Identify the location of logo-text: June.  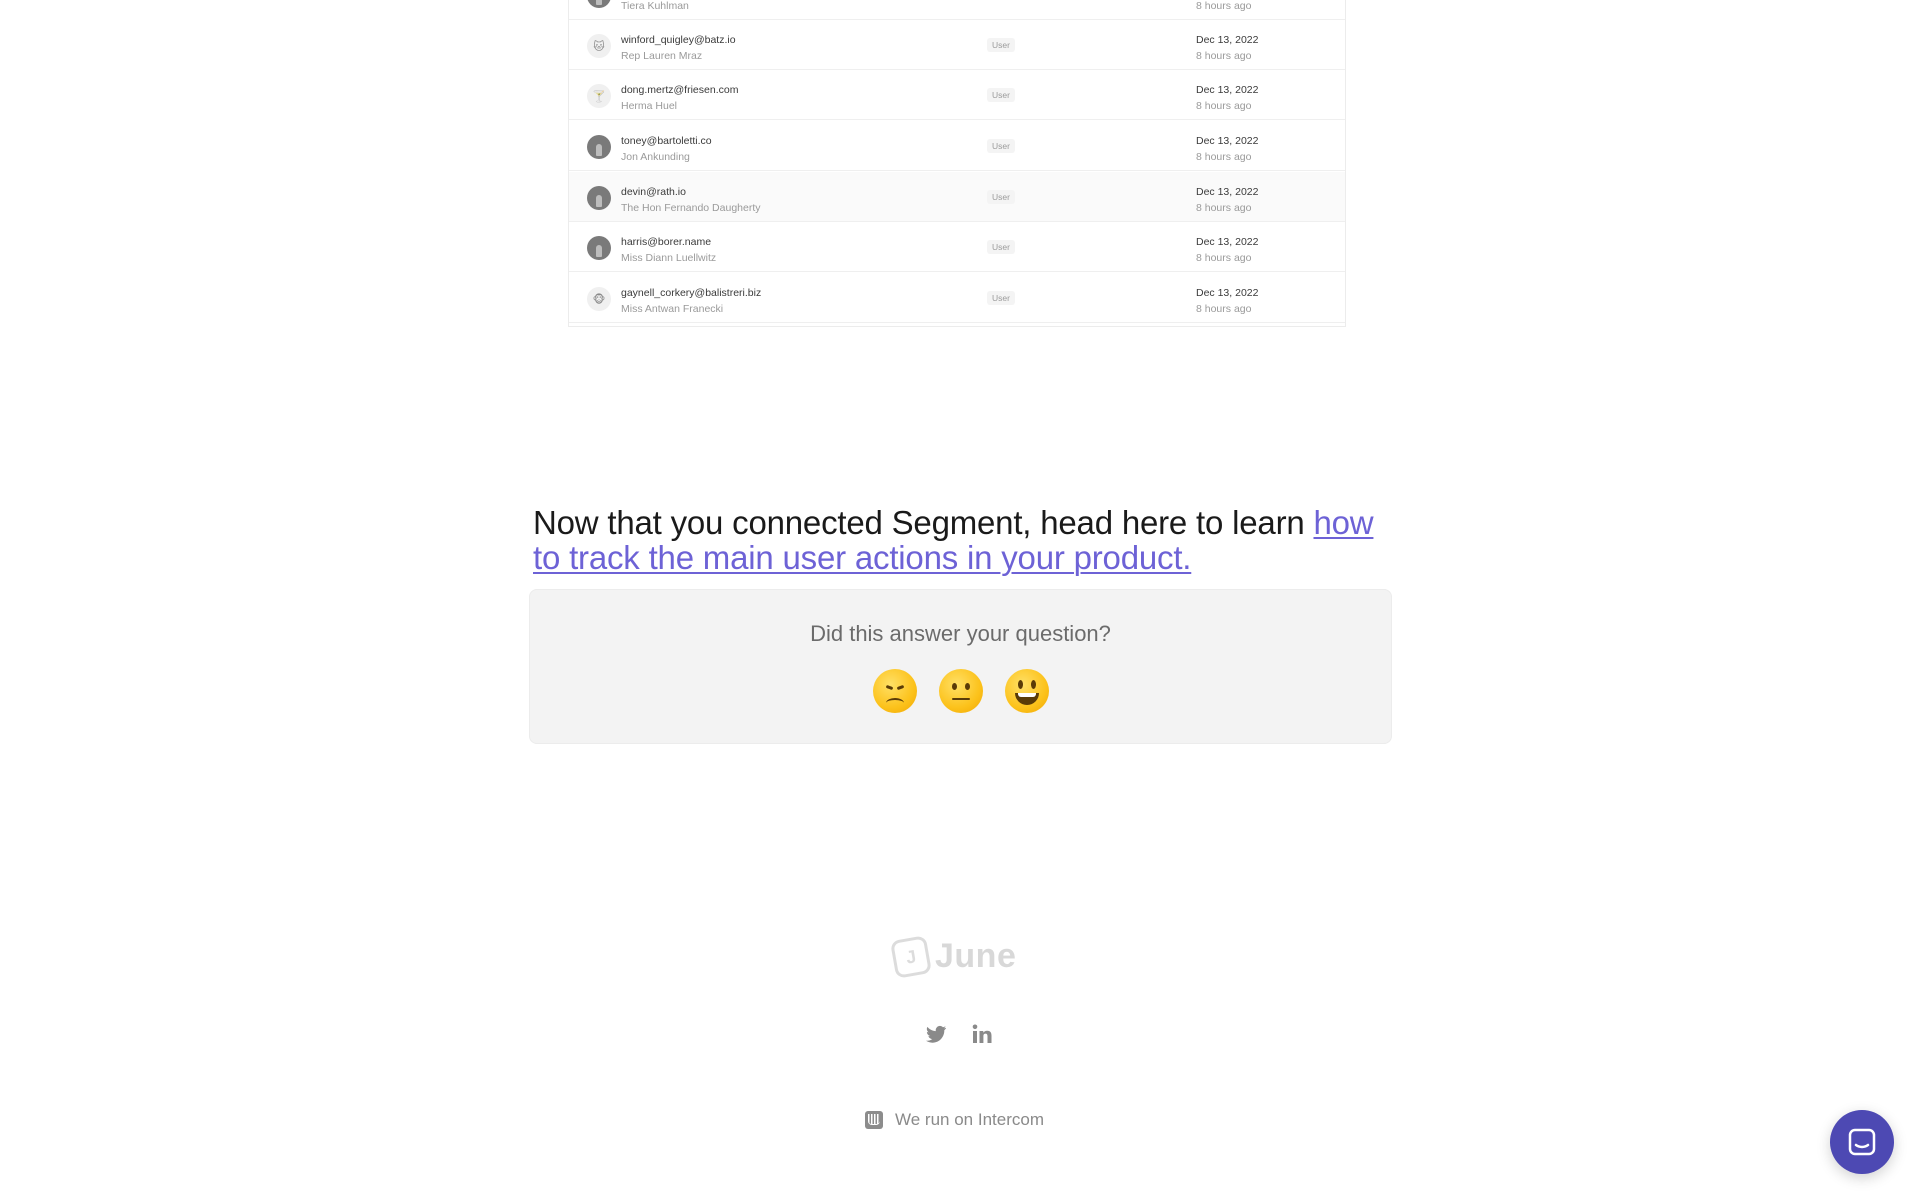
(976, 956).